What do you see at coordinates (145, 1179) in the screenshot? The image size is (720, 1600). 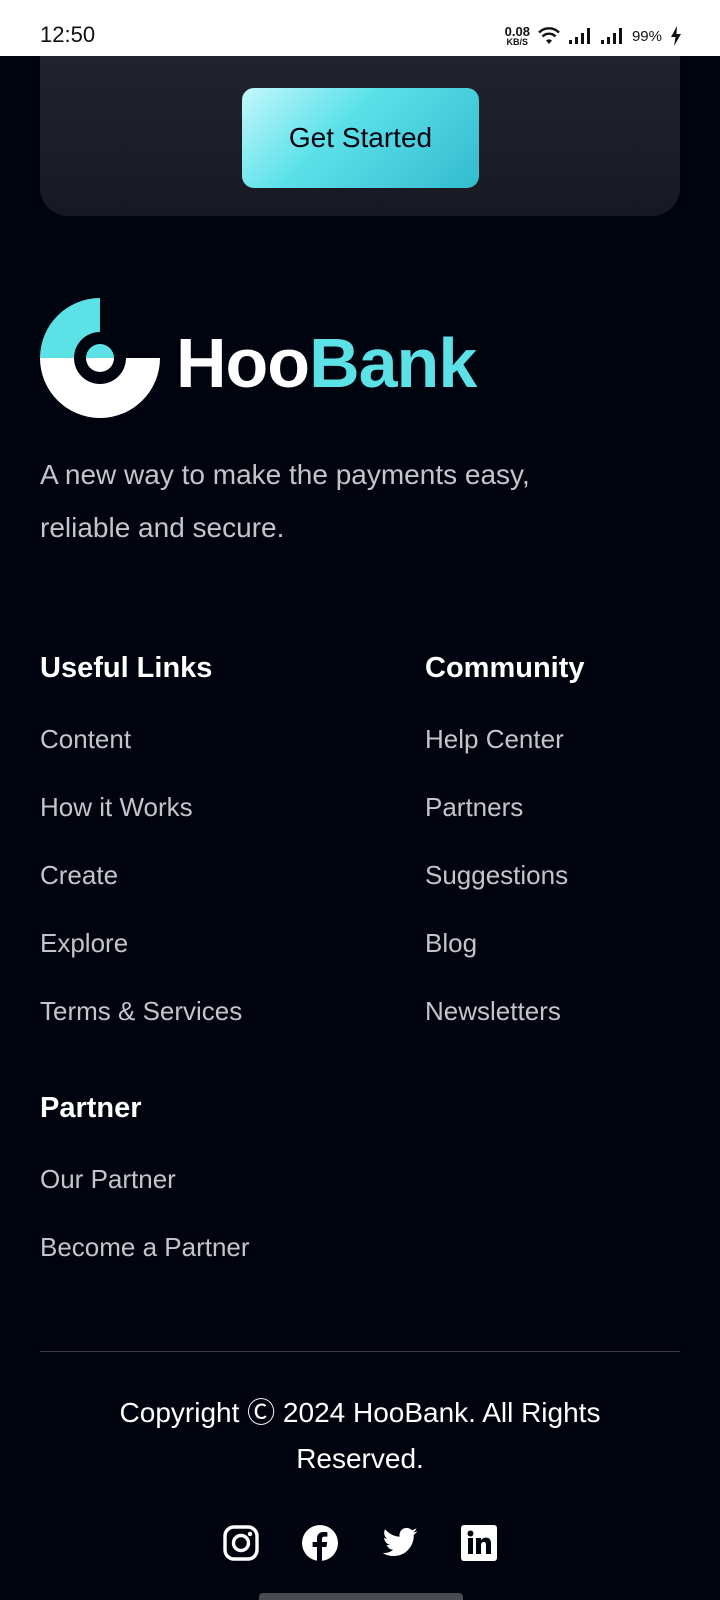 I see `footer-link-our-partner: Our Partner` at bounding box center [145, 1179].